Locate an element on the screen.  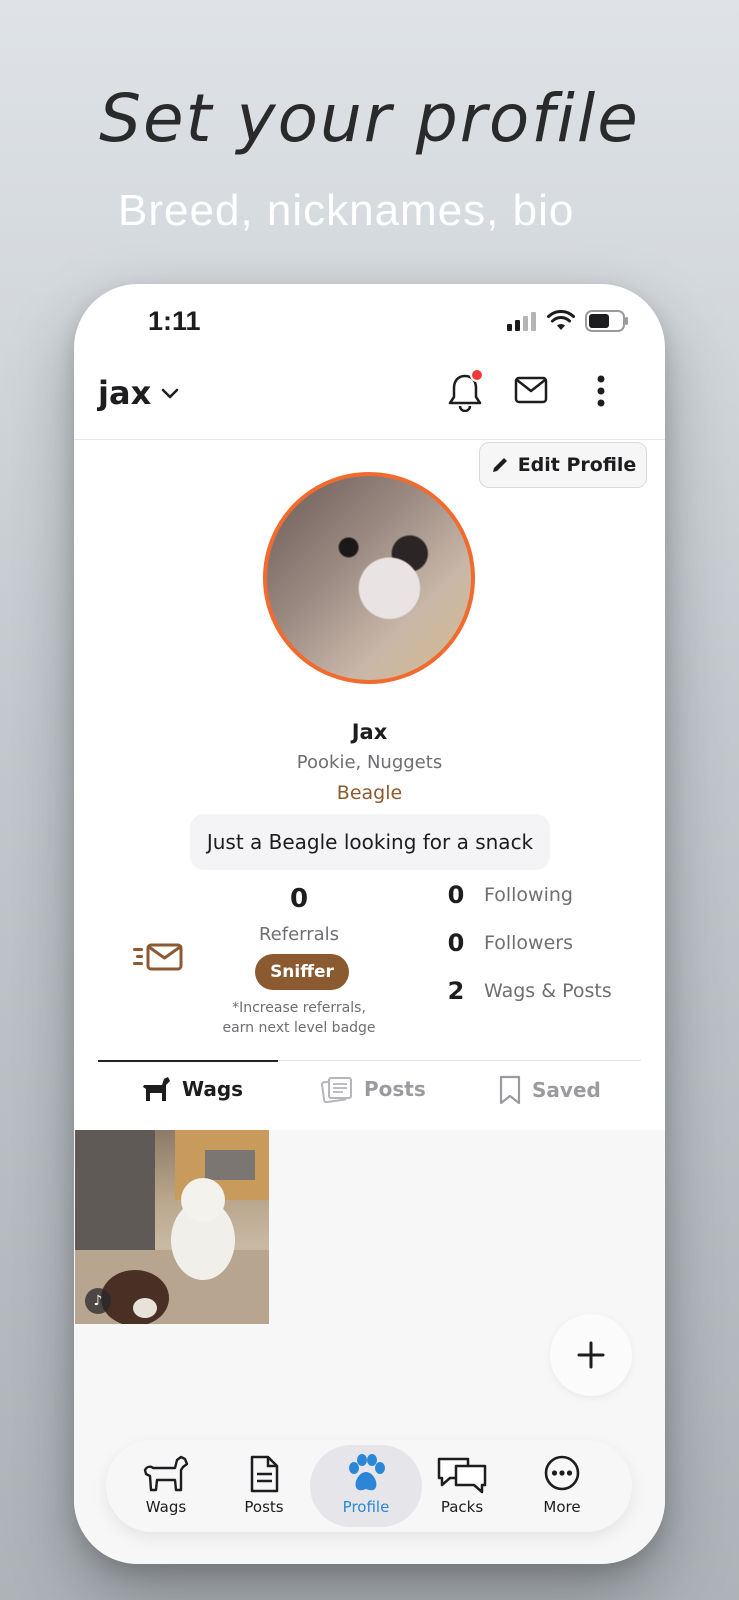
dog-icon is located at coordinates (156, 1089).